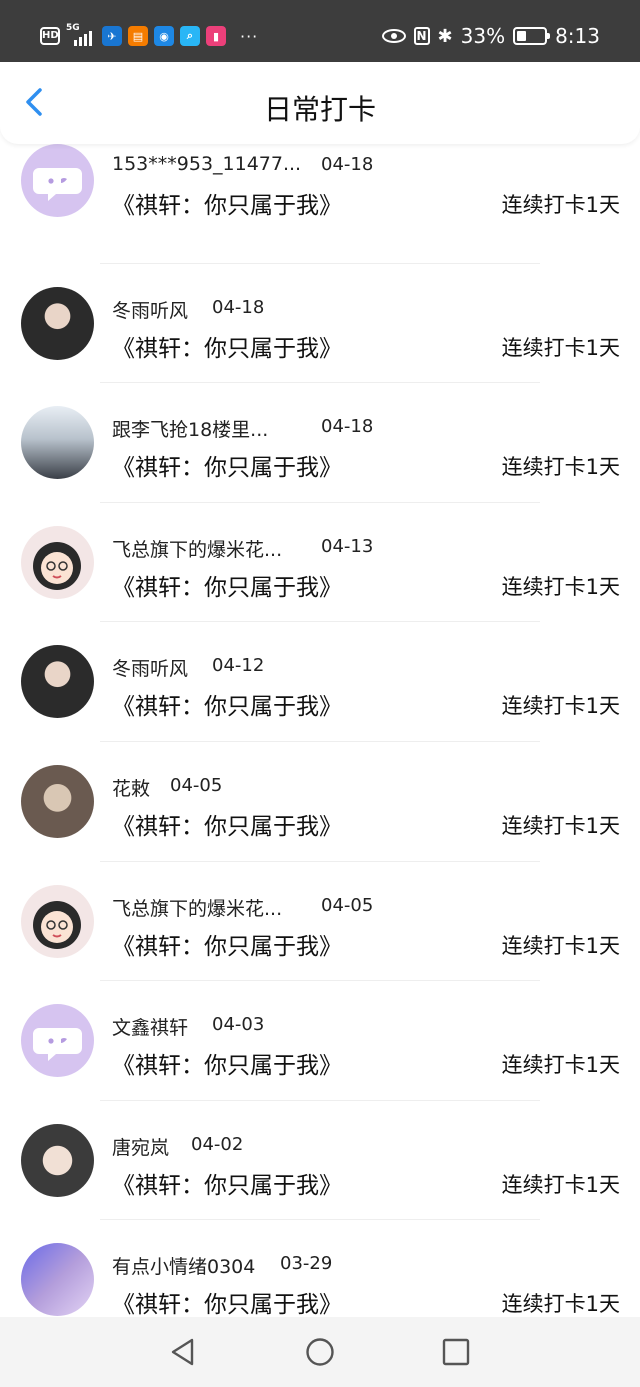 This screenshot has height=1387, width=640. What do you see at coordinates (306, 1264) in the screenshot?
I see `checkin-date: 03-29` at bounding box center [306, 1264].